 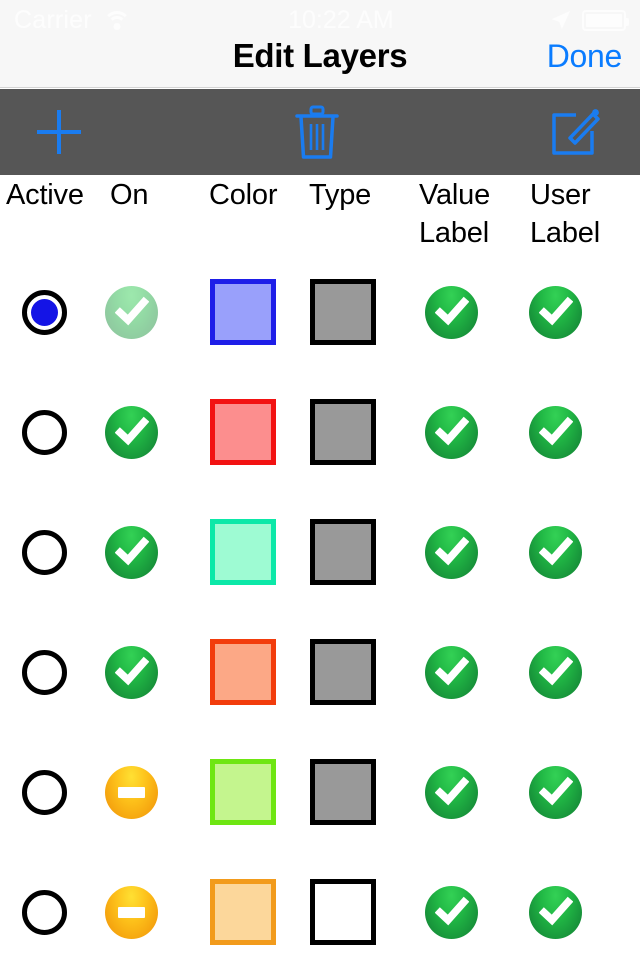 What do you see at coordinates (589, 20) in the screenshot?
I see `status-bar-right` at bounding box center [589, 20].